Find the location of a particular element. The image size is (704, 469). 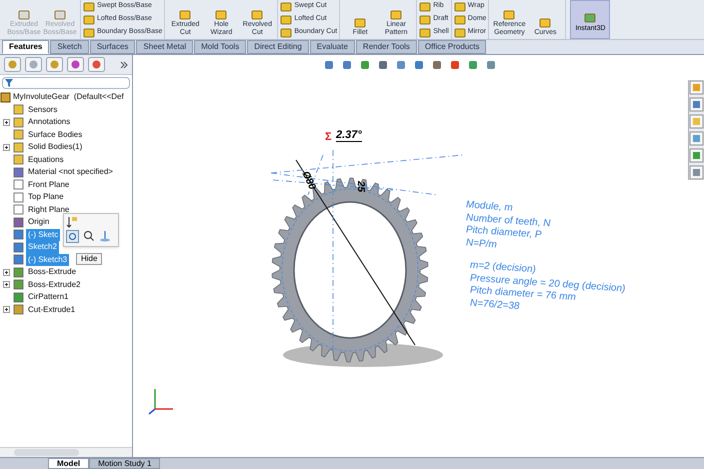

command-tab: Office Products is located at coordinates (452, 47).